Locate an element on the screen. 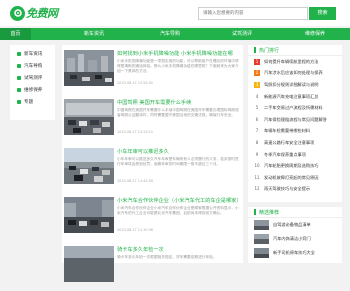 This screenshot has width=350, height=291. recommend-panel: 精选推荐 自驾游必备物品清单 汽车内饰清洁小窍门 新手司机停车技巧大全 is located at coordinates (295, 235).